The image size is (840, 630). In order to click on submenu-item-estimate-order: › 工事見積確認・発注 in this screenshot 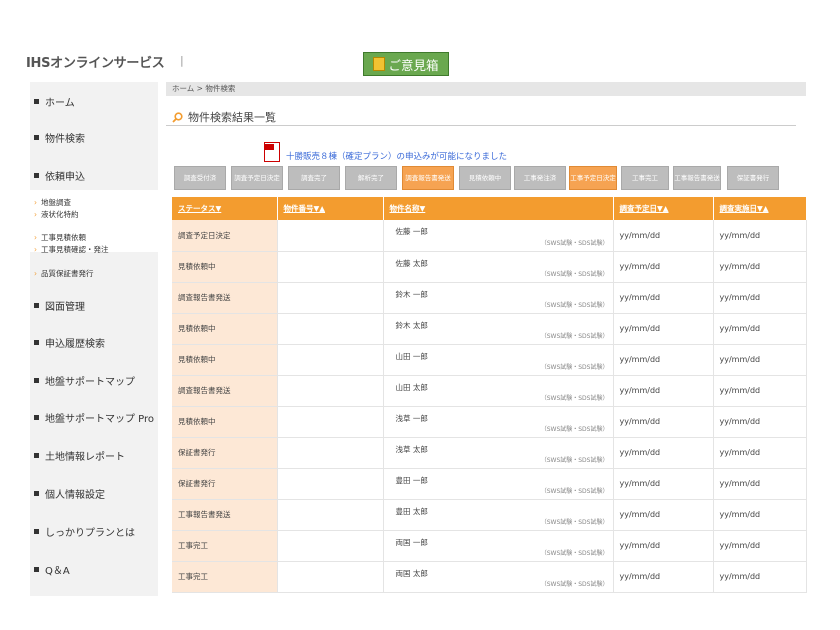, I will do `click(71, 249)`.